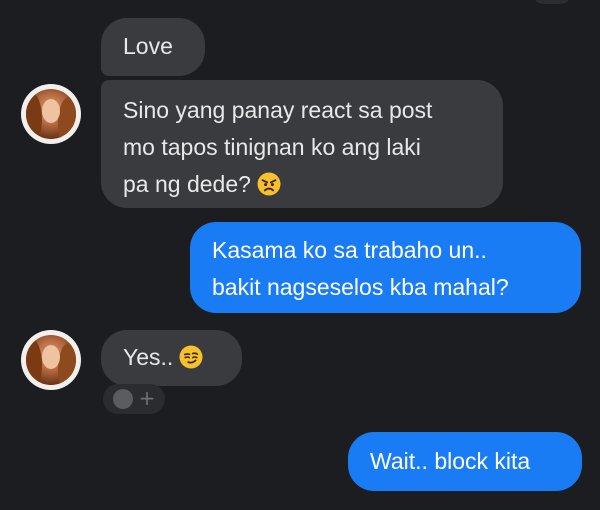 This screenshot has height=510, width=600. I want to click on add-reaction-icon, so click(123, 399).